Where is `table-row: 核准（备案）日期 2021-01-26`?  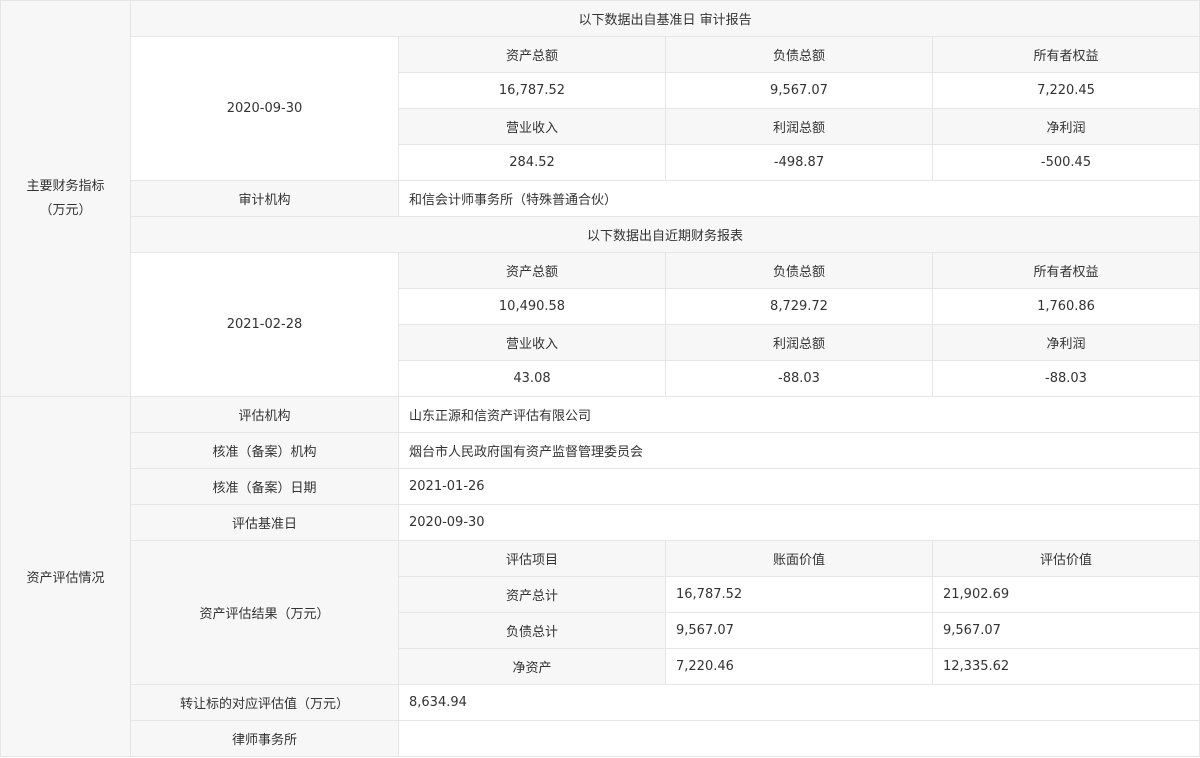
table-row: 核准（备案）日期 2021-01-26 is located at coordinates (600, 486).